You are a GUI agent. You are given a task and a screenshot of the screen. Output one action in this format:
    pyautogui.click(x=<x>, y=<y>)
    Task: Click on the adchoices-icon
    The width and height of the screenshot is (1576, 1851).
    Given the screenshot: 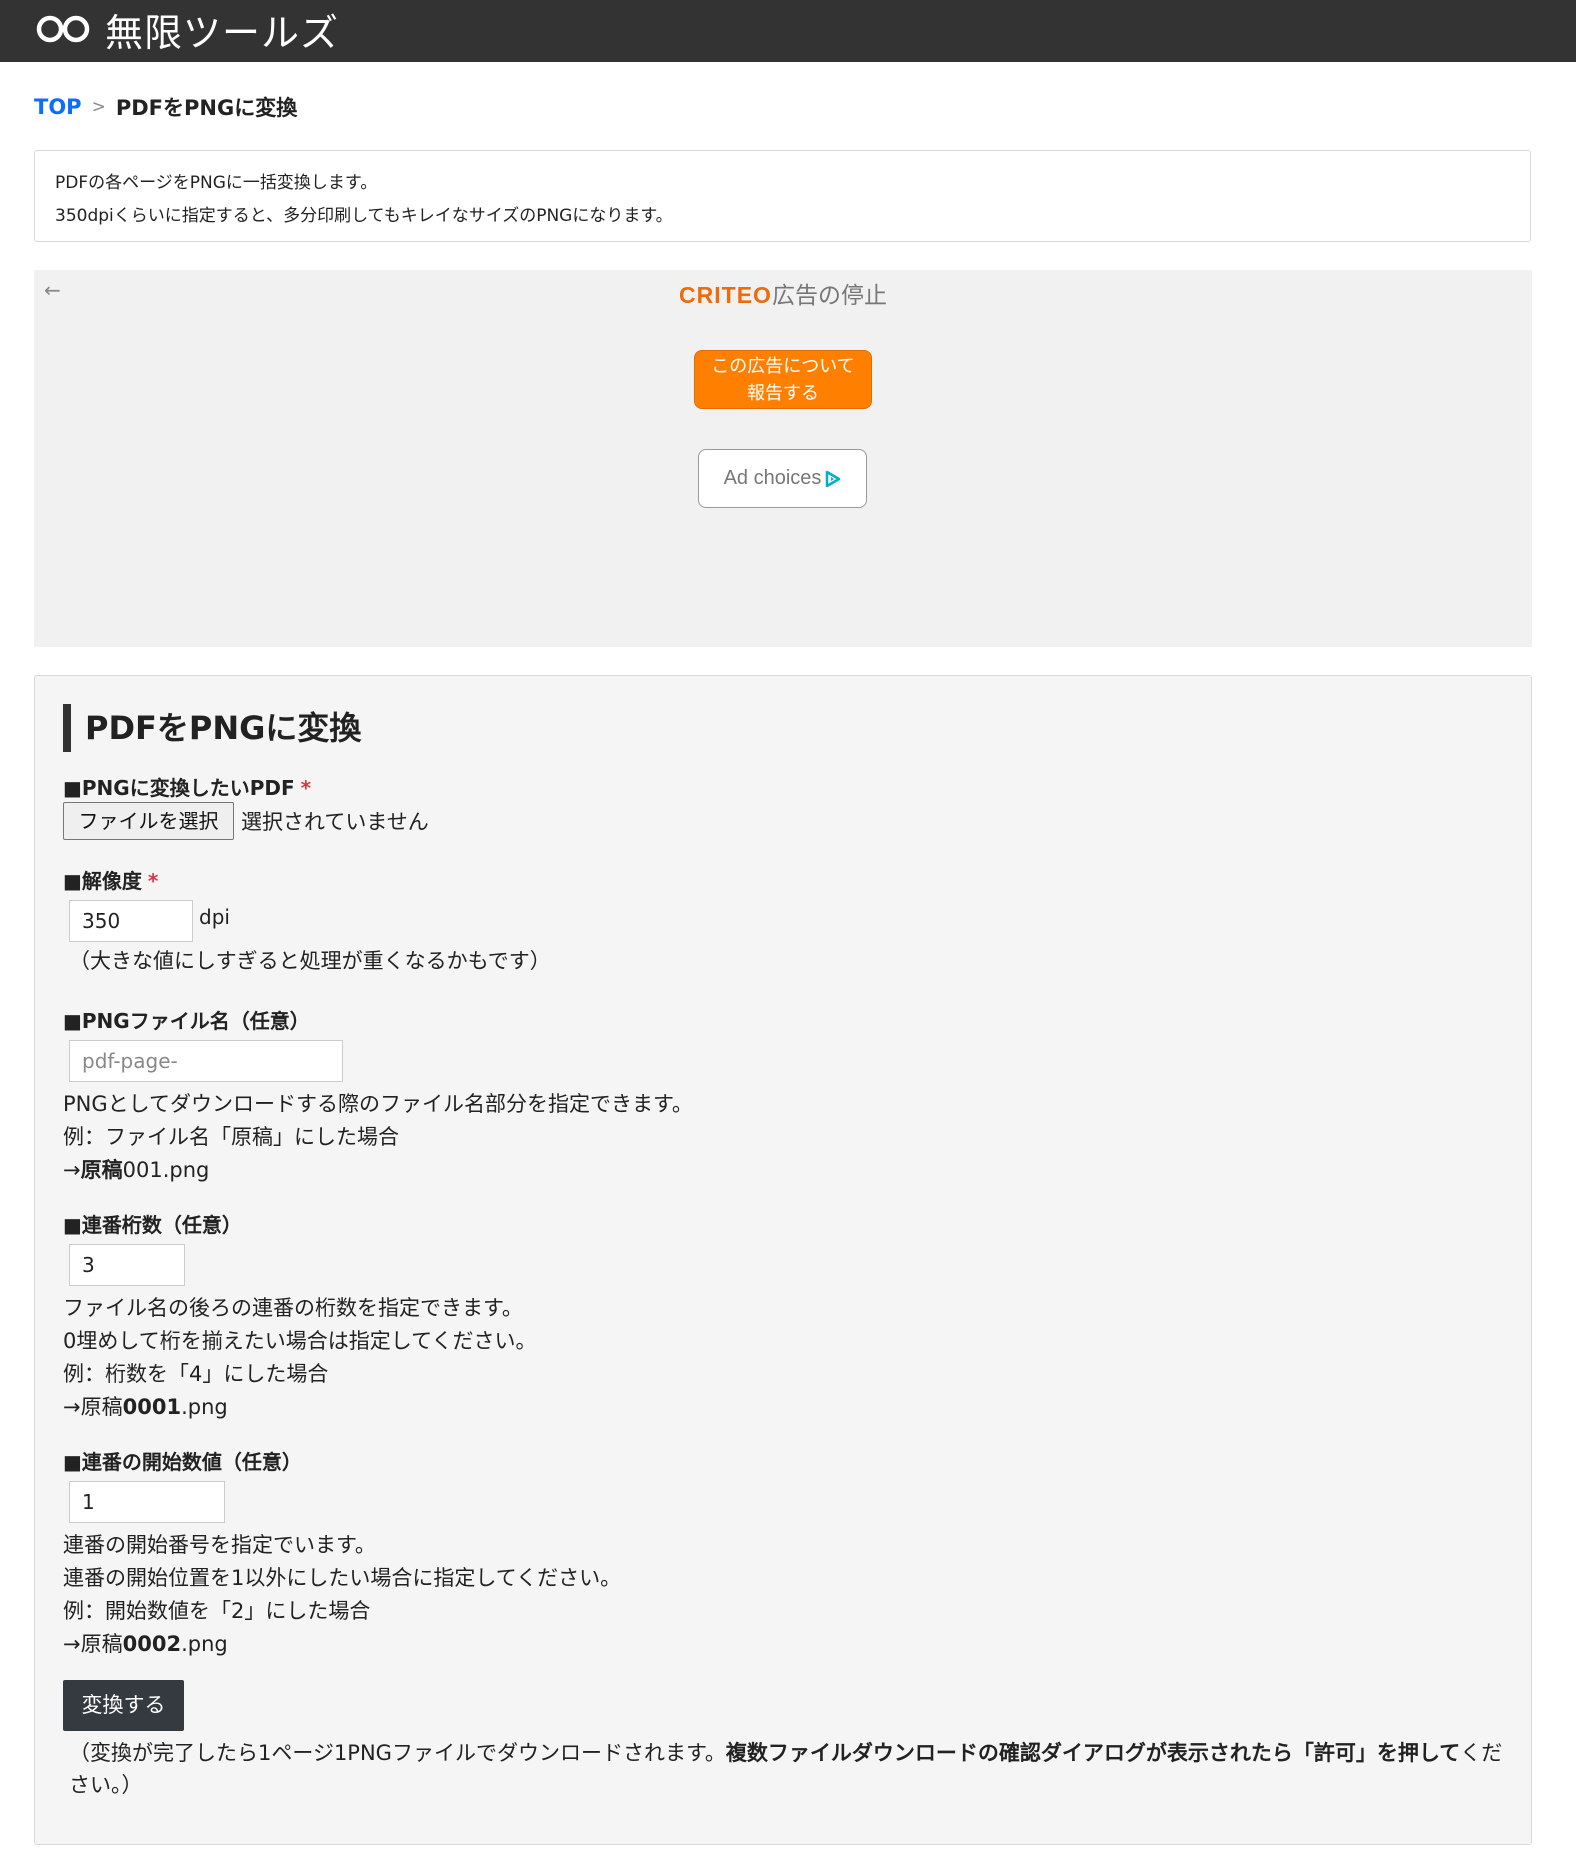 What is the action you would take?
    pyautogui.click(x=833, y=478)
    